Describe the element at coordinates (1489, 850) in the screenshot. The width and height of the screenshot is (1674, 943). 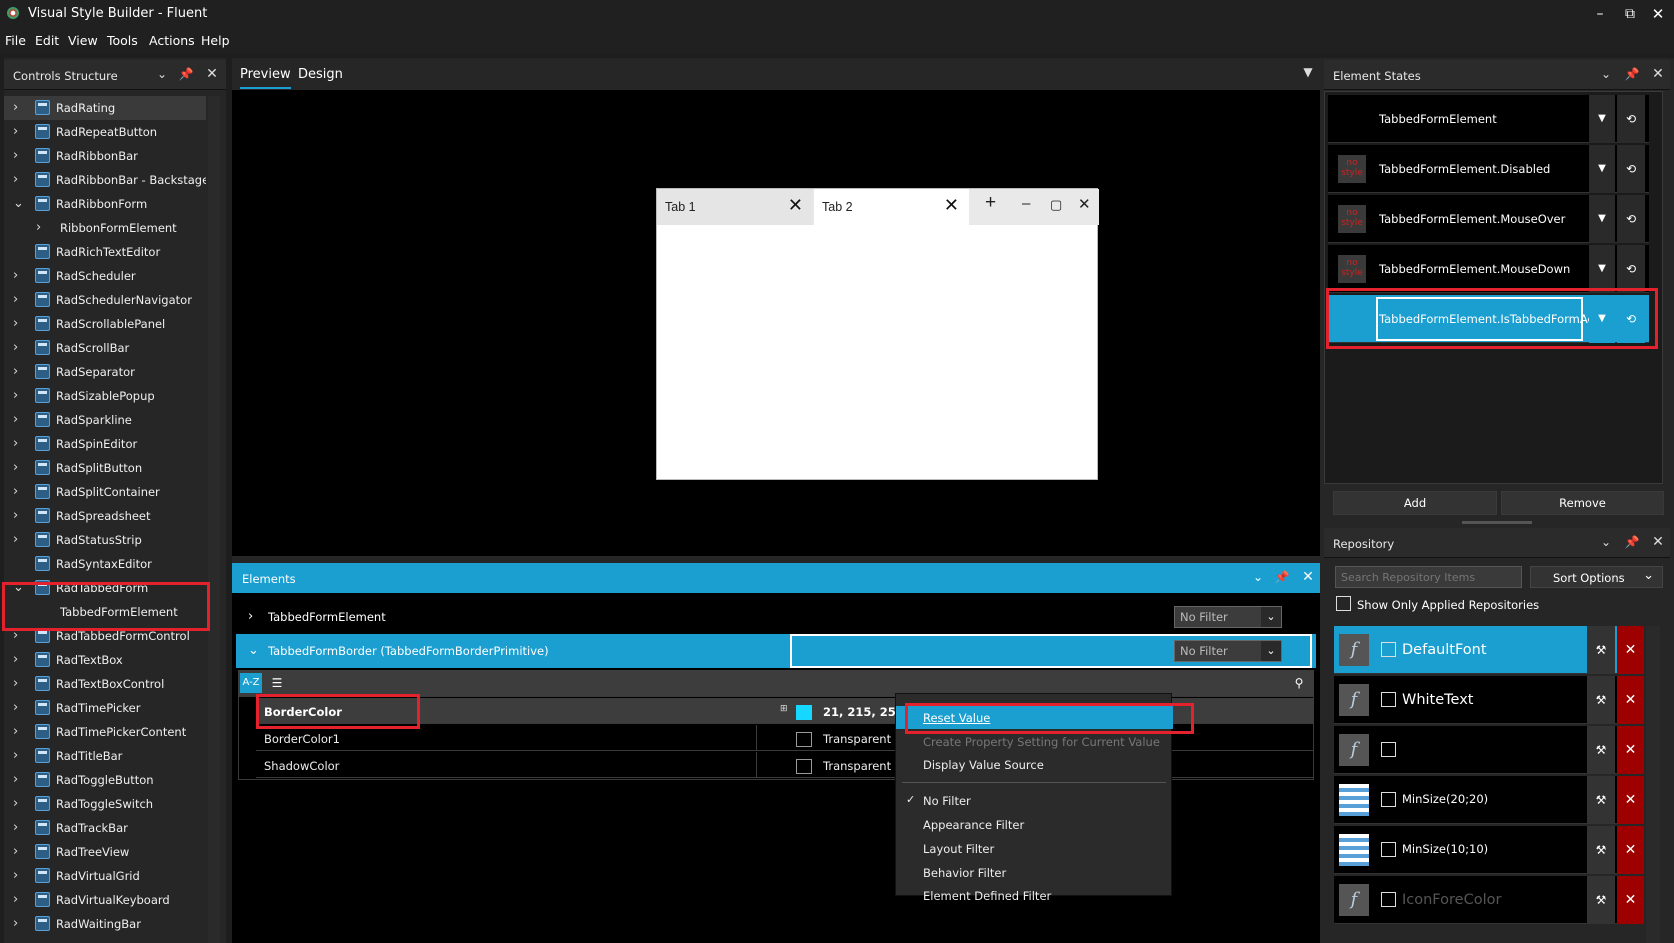
I see `repository-item: MinSize(10;10) ⚒ ✕` at that location.